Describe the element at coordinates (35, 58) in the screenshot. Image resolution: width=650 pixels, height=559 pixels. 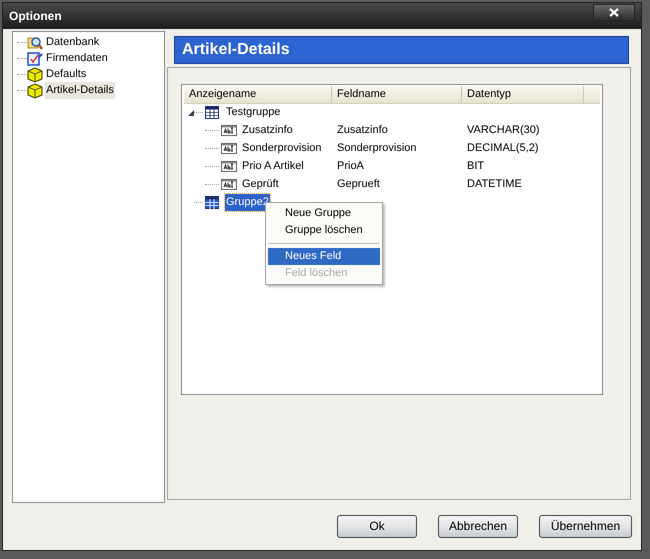
I see `form-check-icon` at that location.